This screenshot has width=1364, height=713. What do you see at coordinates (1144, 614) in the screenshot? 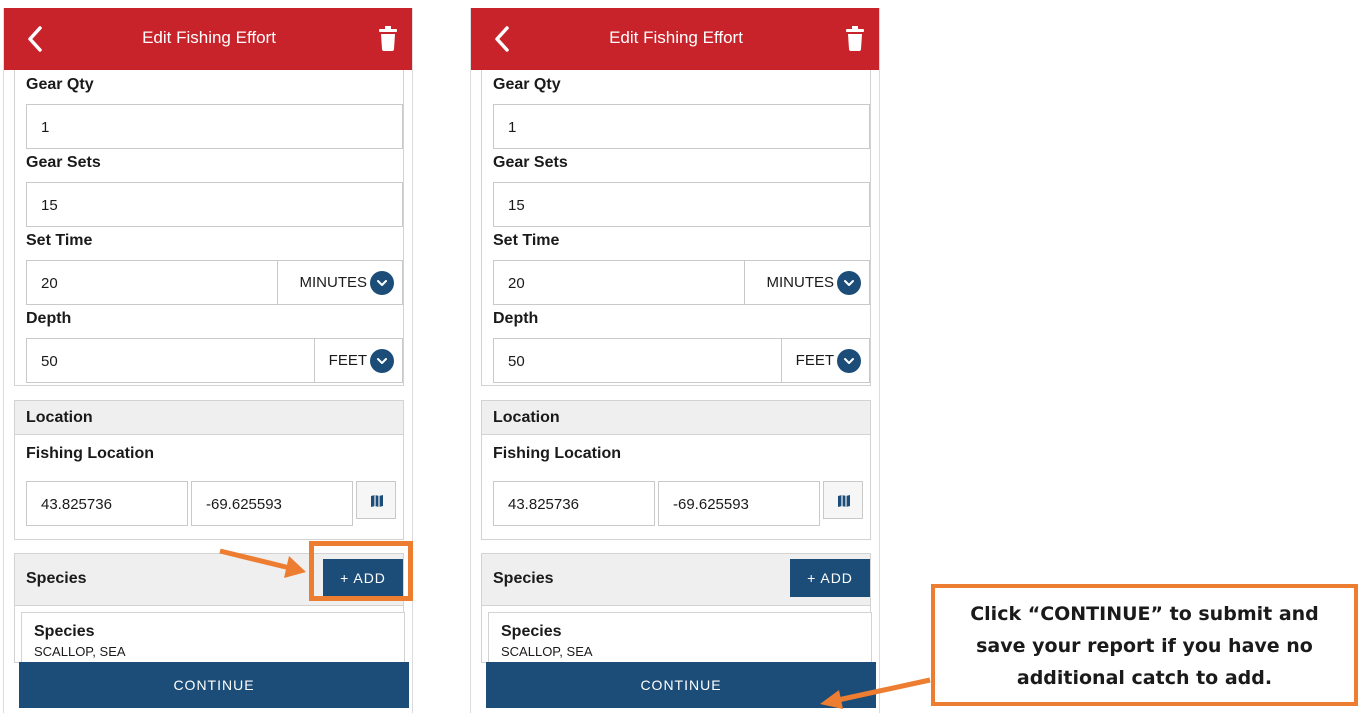
I see `callout-line-1: Click “CONTINUE” to submit and` at bounding box center [1144, 614].